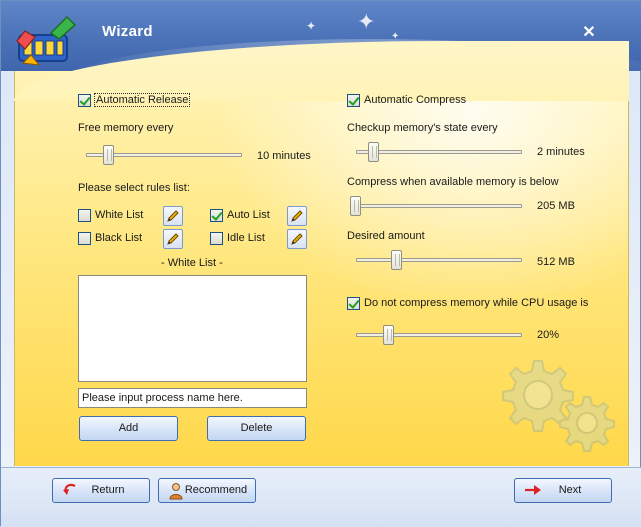 The image size is (641, 527). I want to click on cpu-usage-slider-track, so click(439, 335).